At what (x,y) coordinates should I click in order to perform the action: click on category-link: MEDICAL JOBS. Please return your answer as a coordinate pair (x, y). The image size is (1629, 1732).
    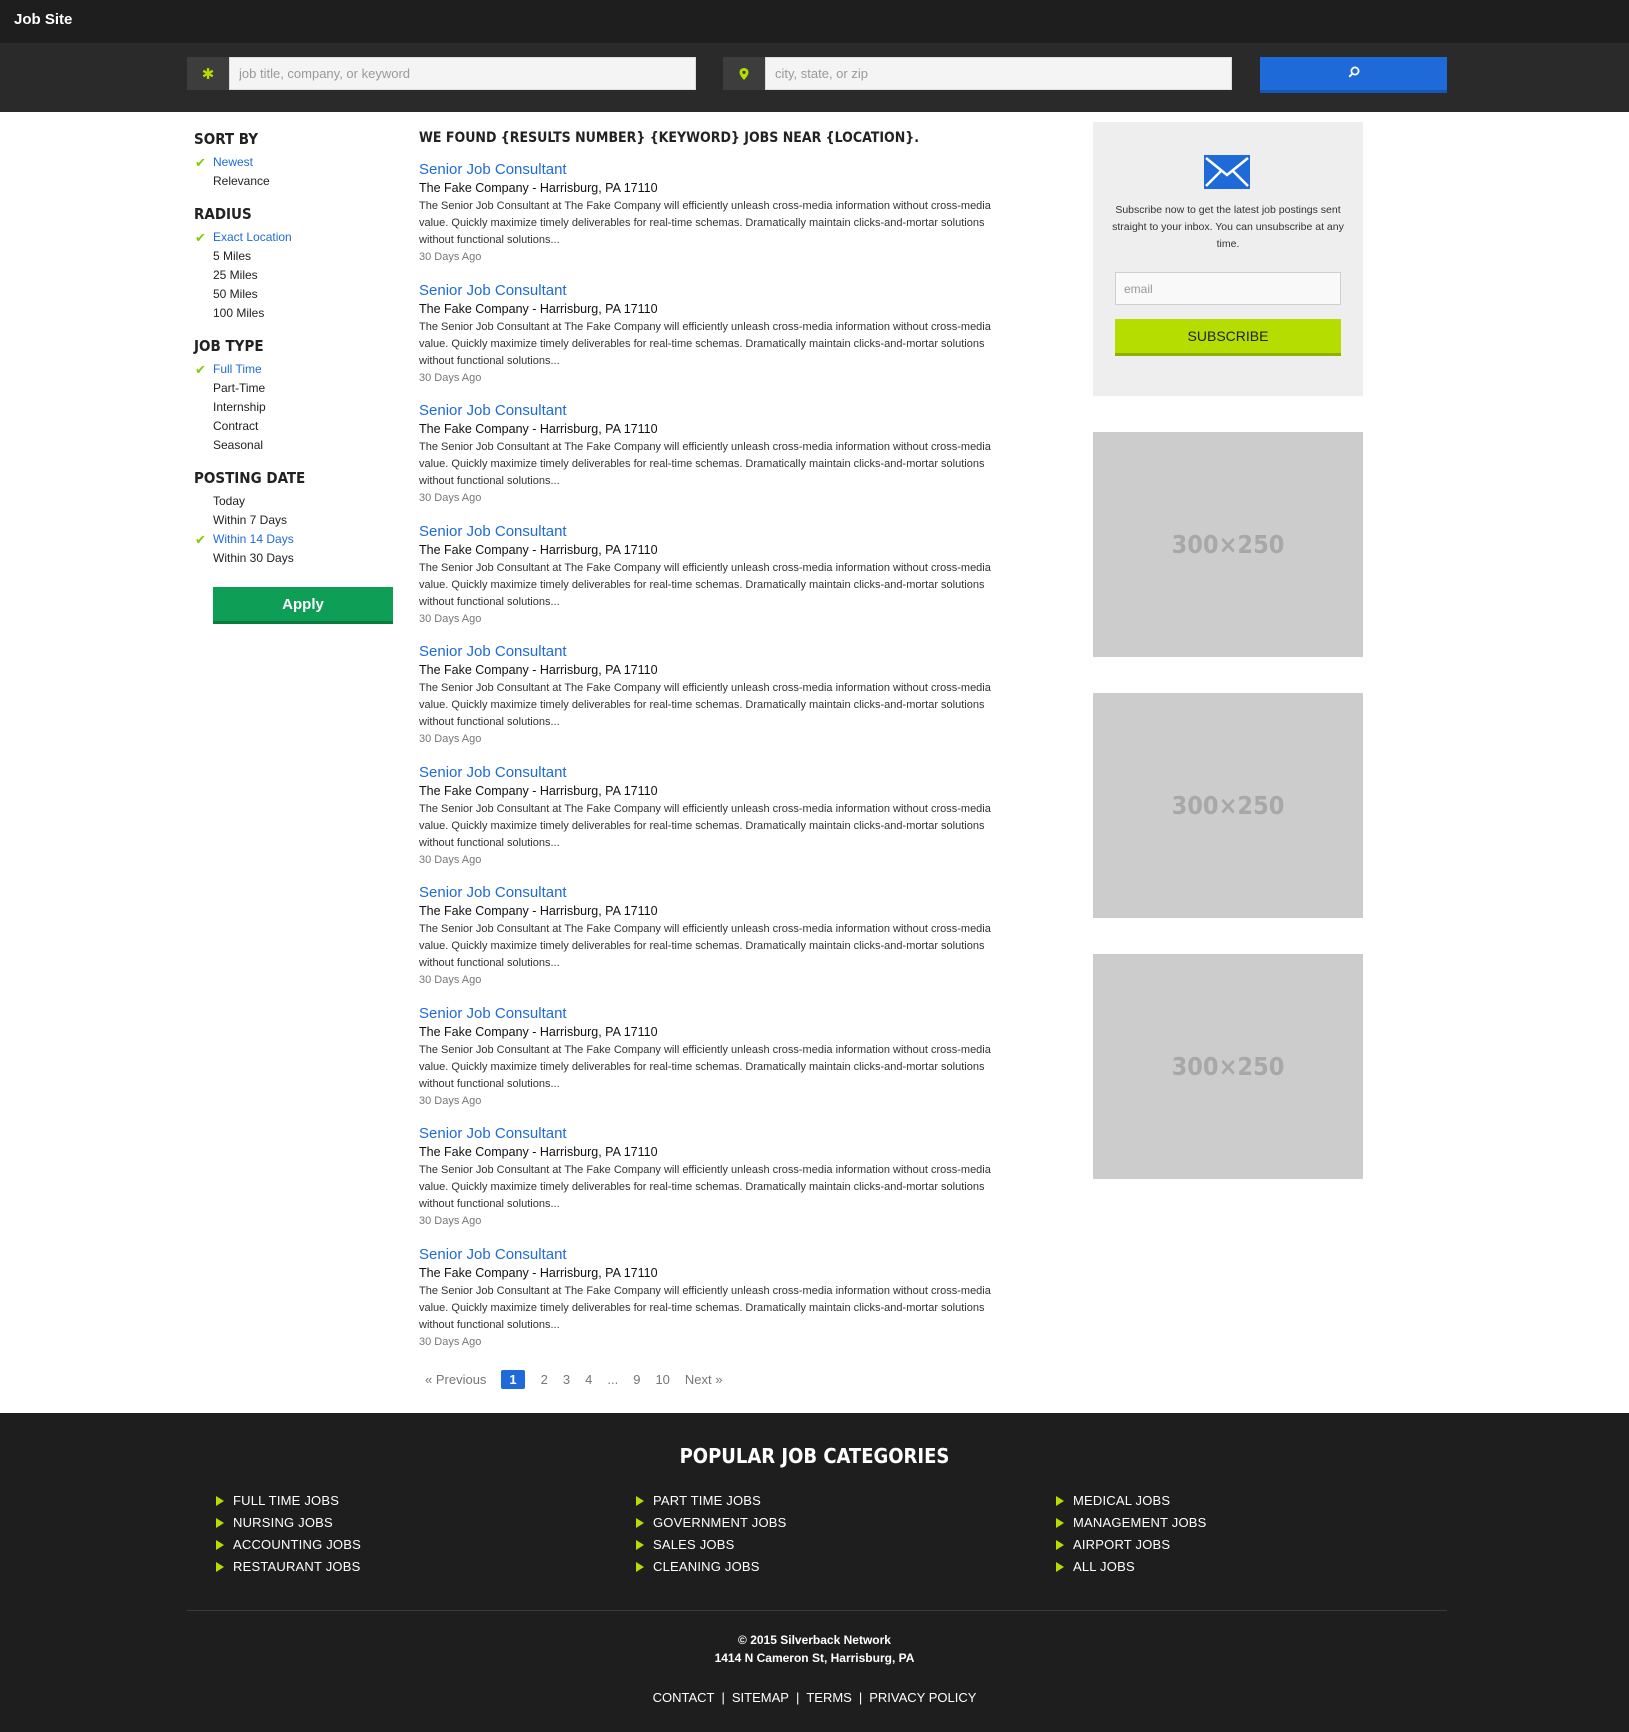
    Looking at the image, I should click on (1131, 1501).